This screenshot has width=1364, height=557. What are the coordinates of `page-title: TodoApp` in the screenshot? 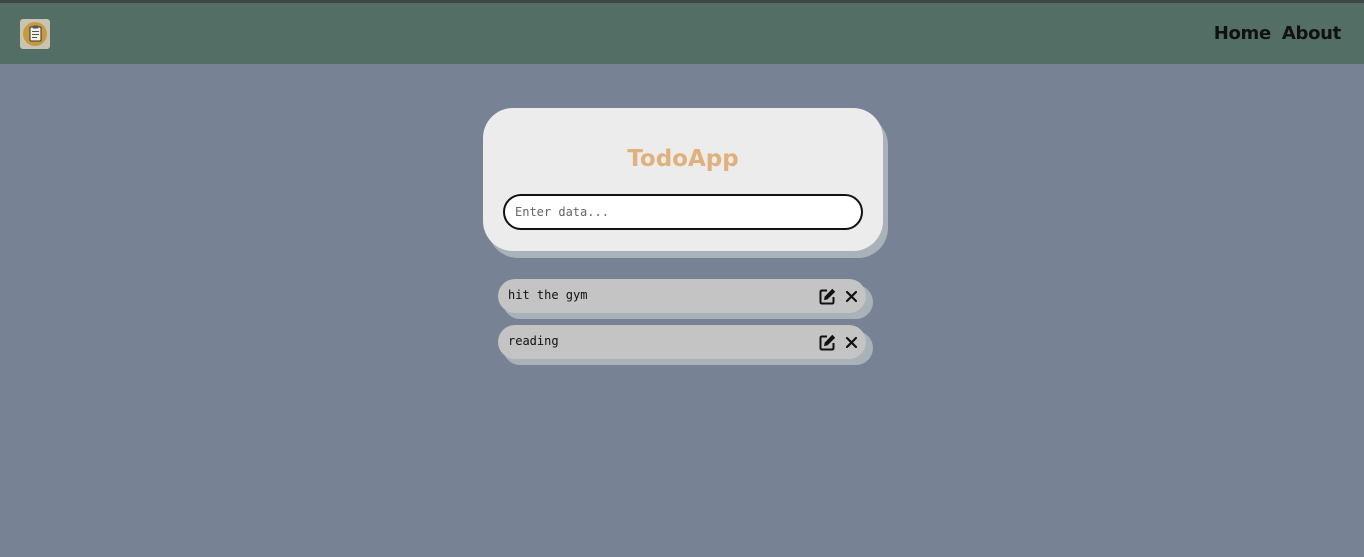 It's located at (683, 159).